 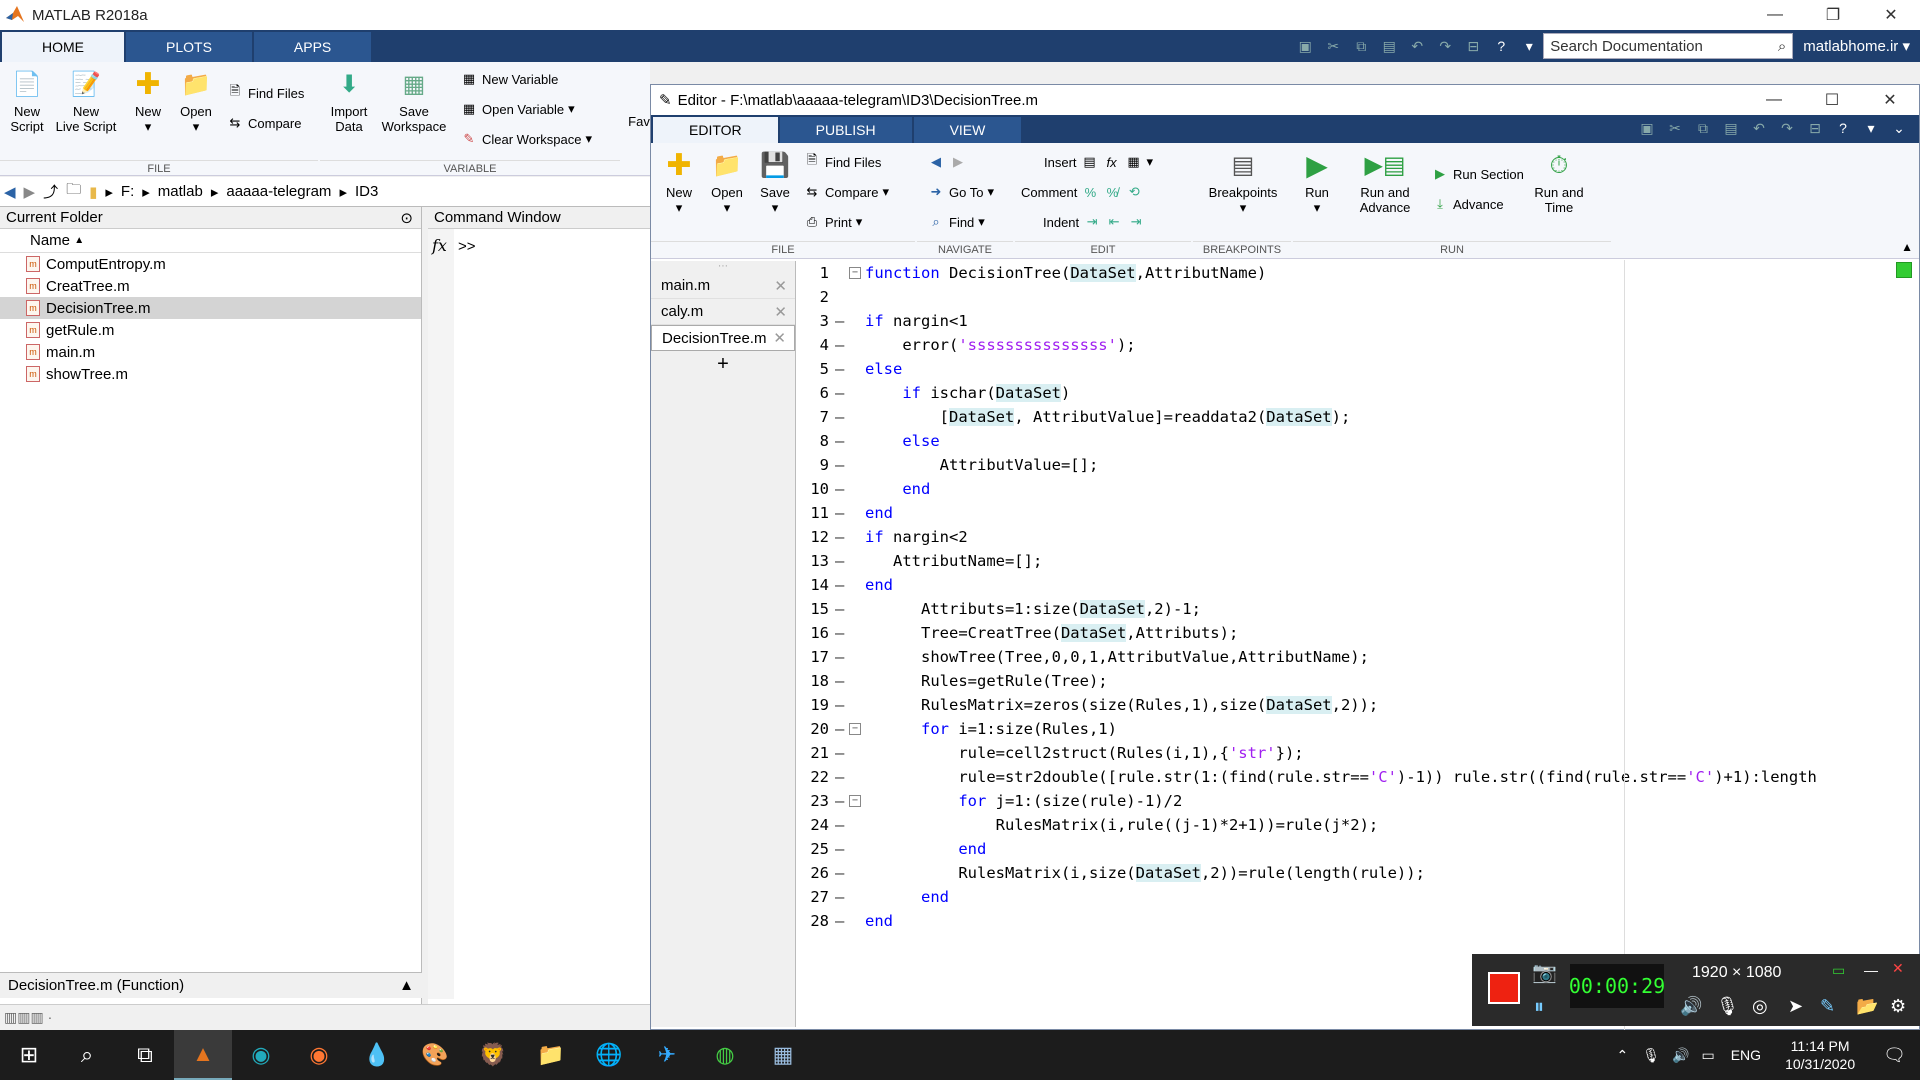 What do you see at coordinates (1907, 247) in the screenshot?
I see `collapse-ribbon-icon: ▲` at bounding box center [1907, 247].